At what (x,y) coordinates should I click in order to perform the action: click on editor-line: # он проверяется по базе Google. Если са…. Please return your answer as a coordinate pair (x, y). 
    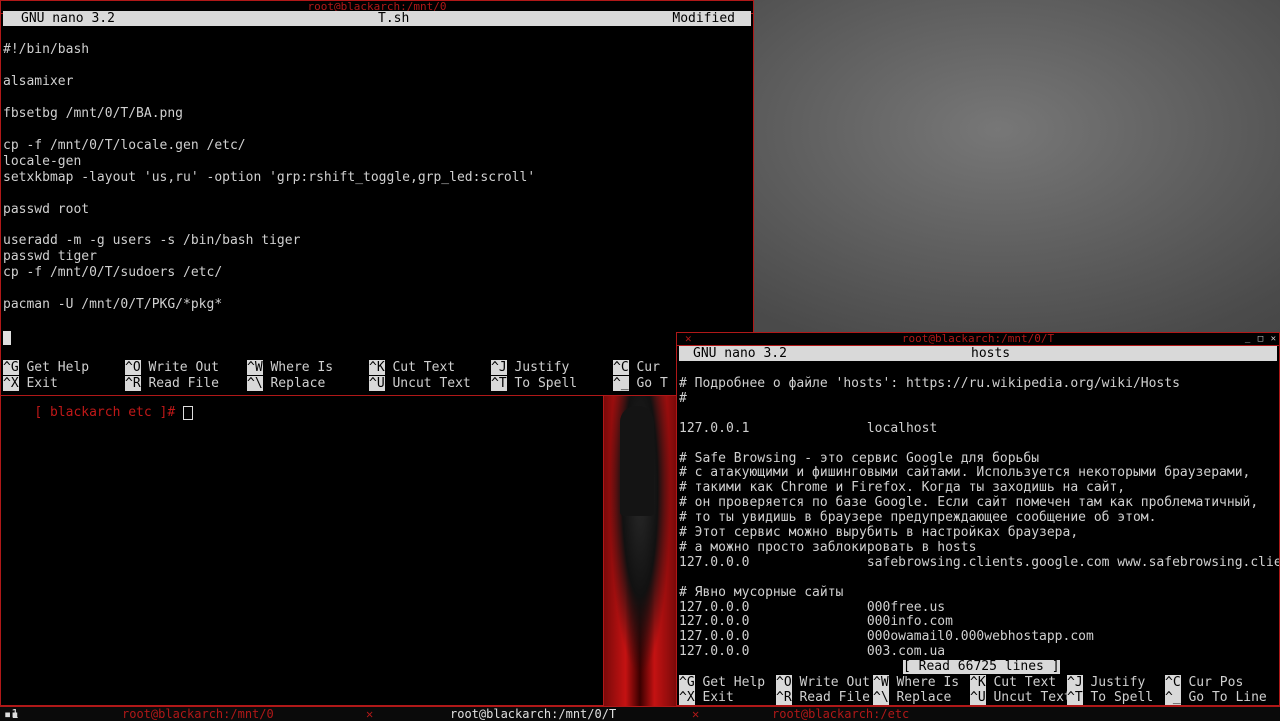
    Looking at the image, I should click on (969, 503).